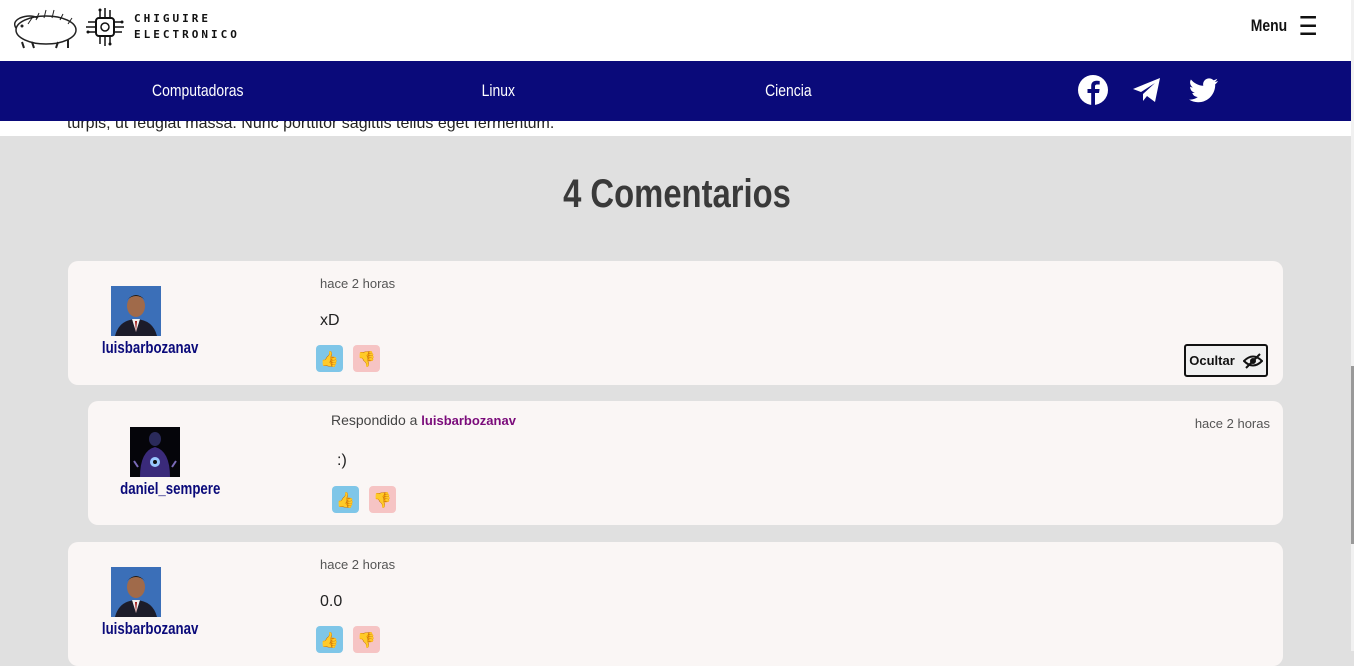 The height and width of the screenshot is (666, 1354). I want to click on site-logo: CHIGUIRE ELECTRONICO, so click(124, 27).